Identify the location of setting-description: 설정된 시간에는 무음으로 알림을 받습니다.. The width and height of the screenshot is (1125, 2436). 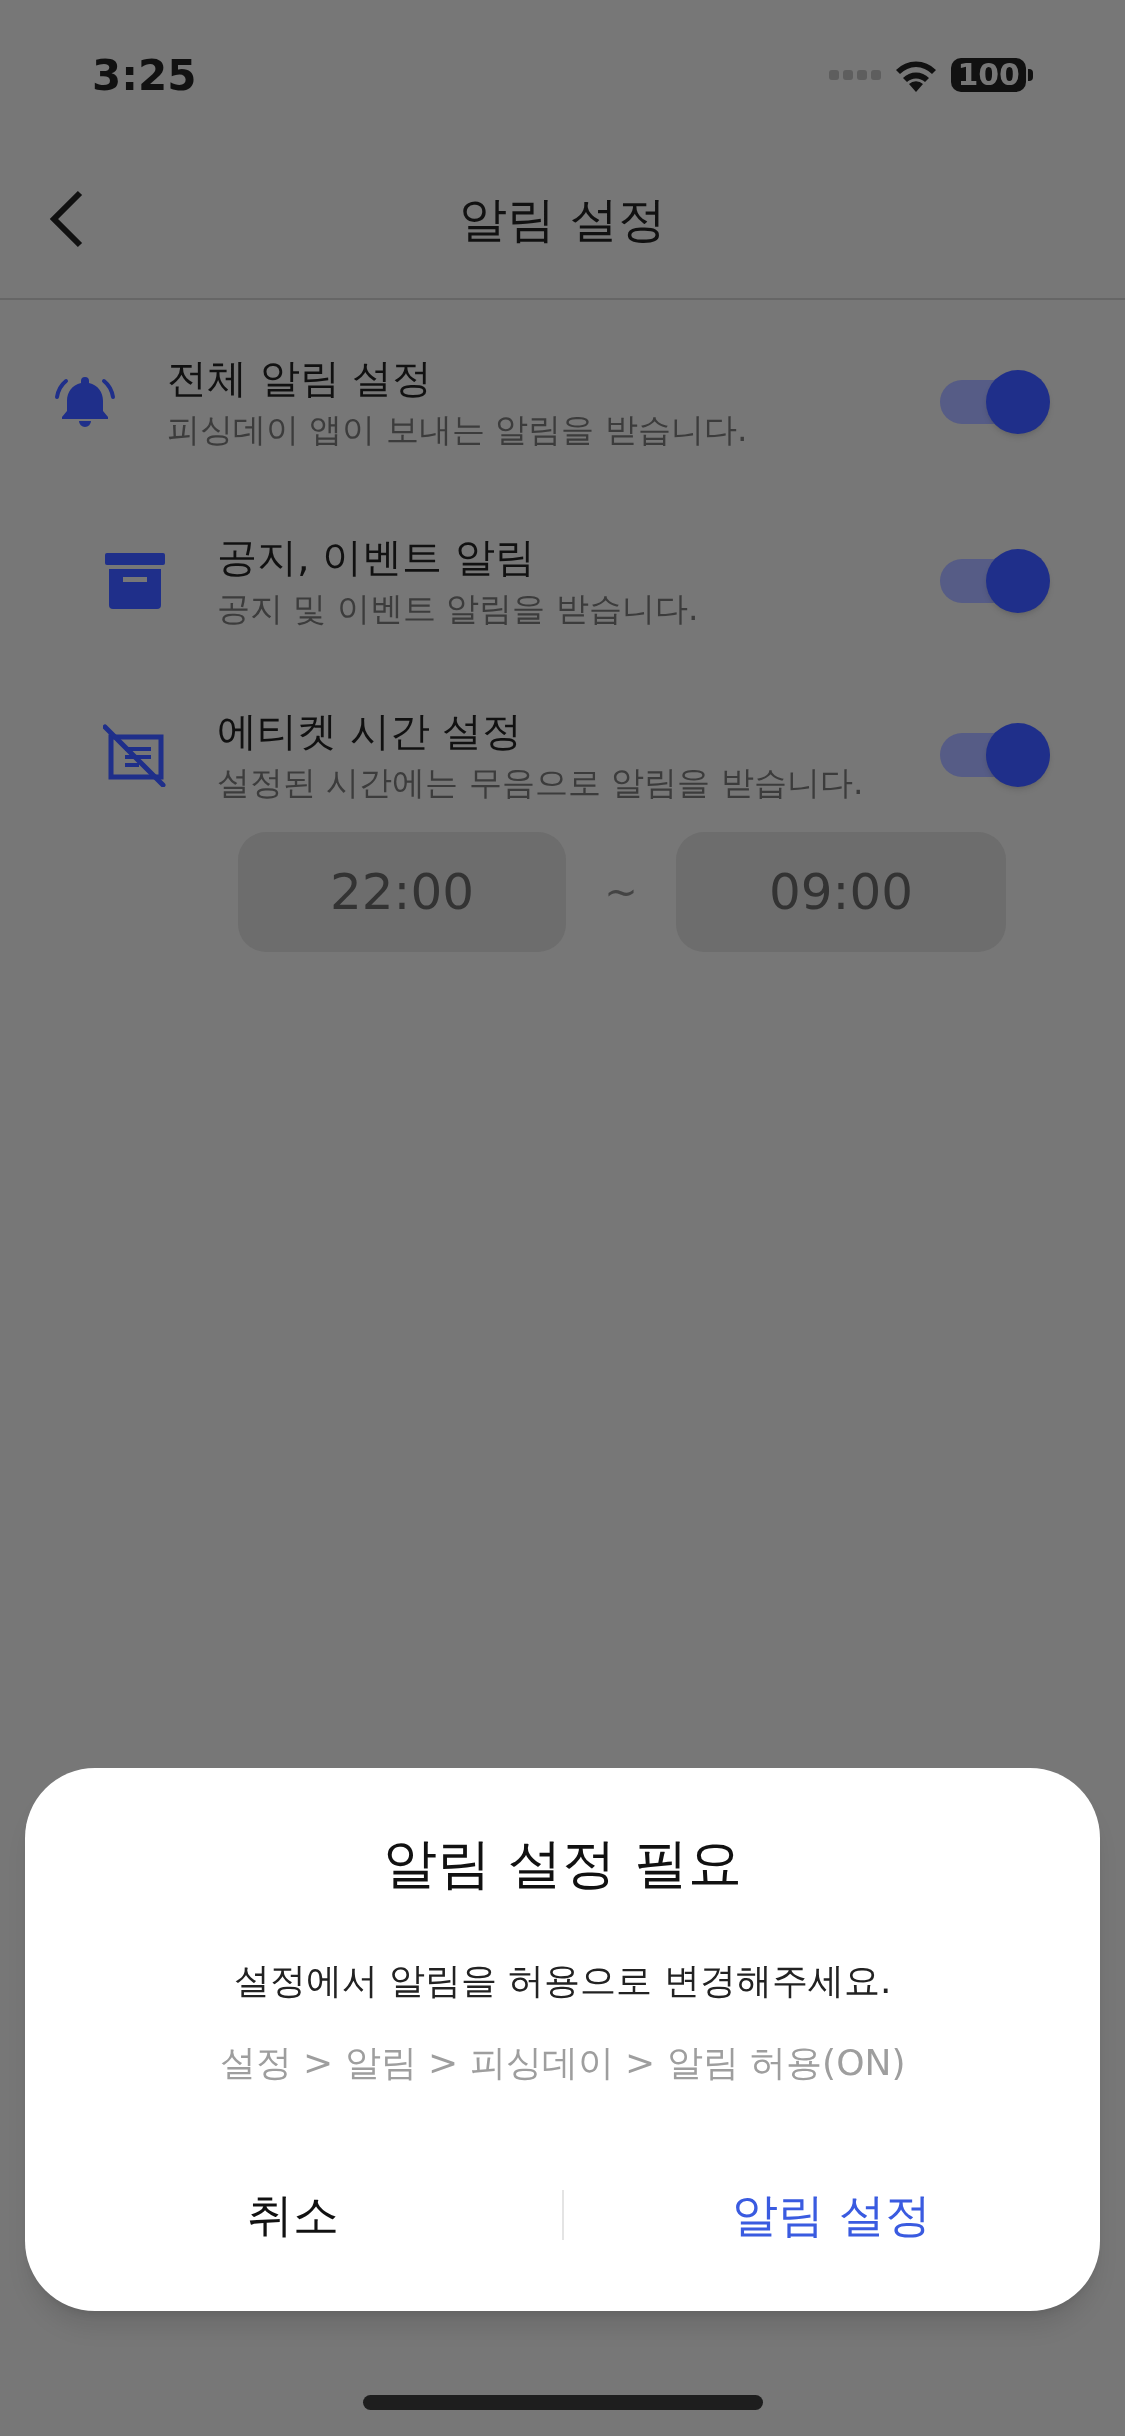
(541, 783).